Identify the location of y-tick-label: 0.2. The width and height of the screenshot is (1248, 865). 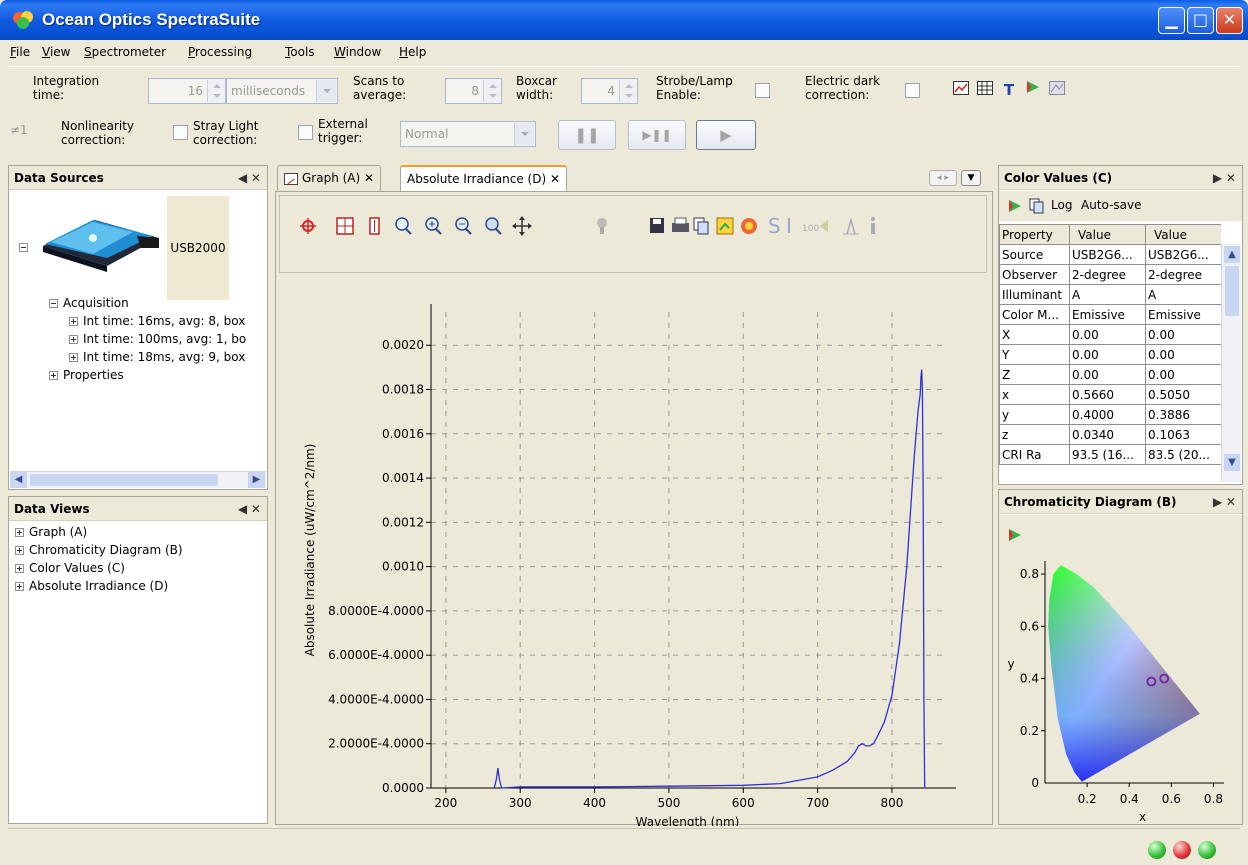
(1029, 731).